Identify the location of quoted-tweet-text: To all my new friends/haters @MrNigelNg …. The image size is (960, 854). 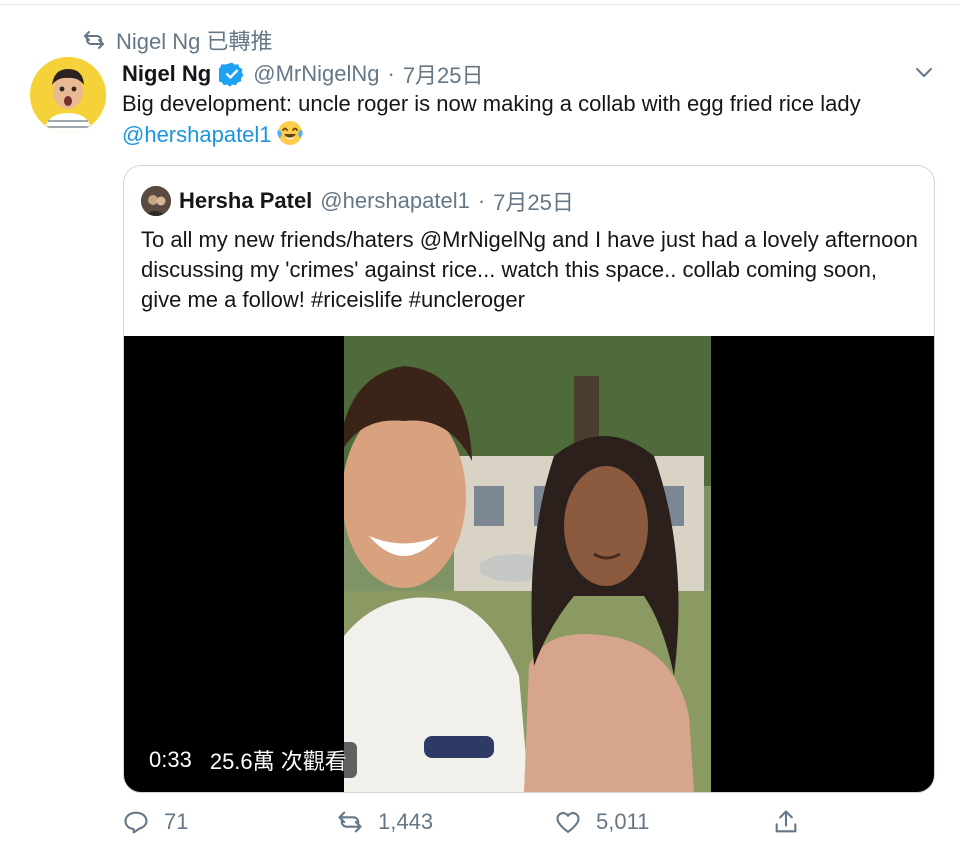
(529, 269).